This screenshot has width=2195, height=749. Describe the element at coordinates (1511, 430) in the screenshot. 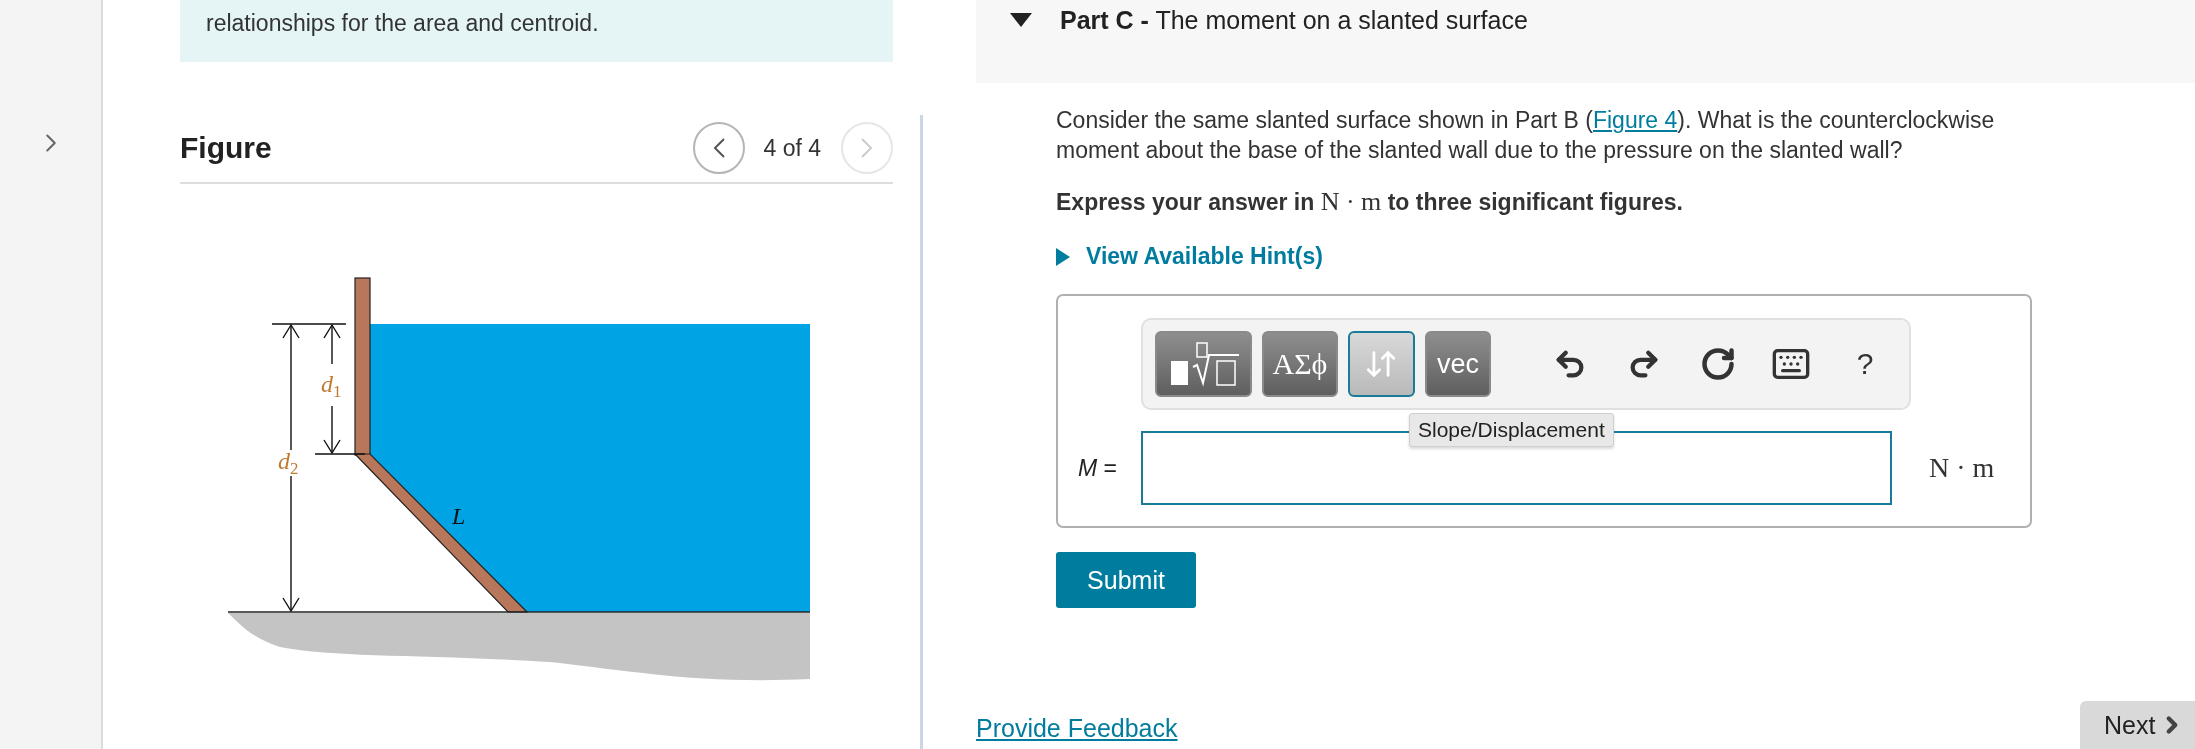

I see `tooltip: Slope/Displacement` at that location.